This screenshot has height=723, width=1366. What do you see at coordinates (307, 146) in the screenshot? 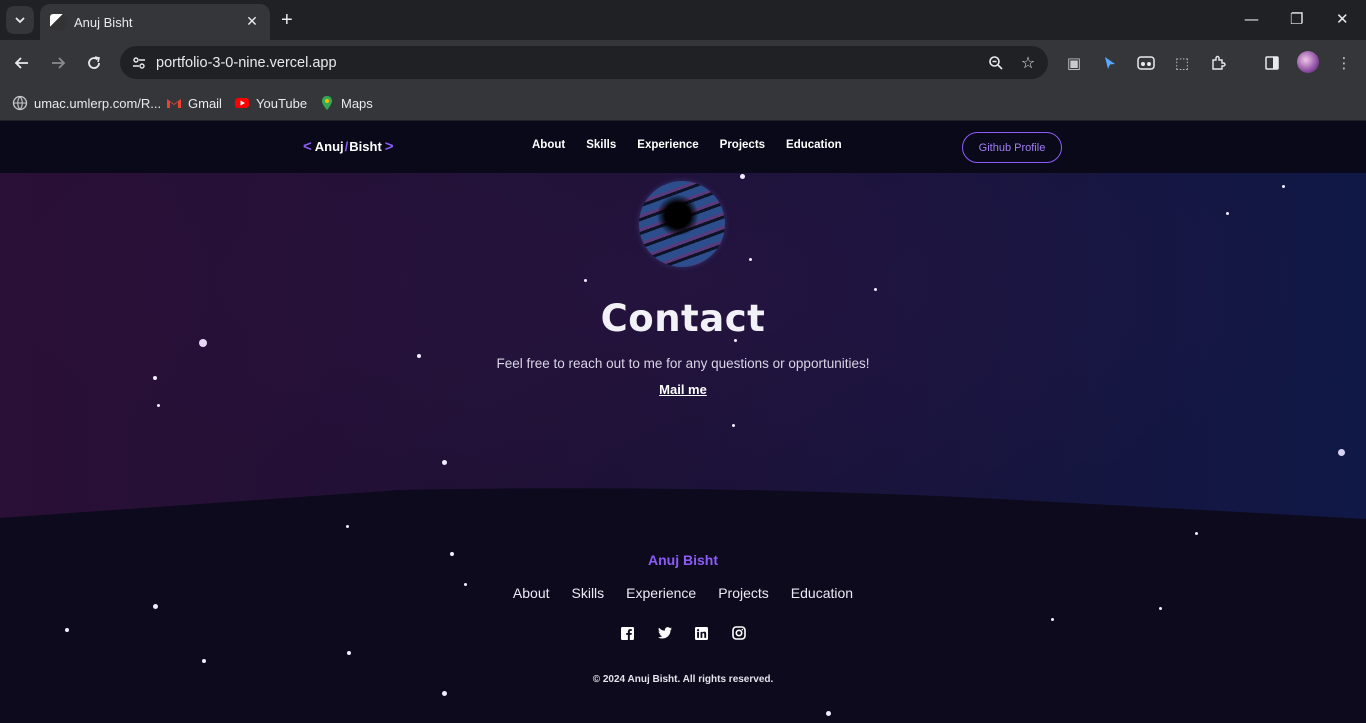
I see `chevron-left-icon: <` at bounding box center [307, 146].